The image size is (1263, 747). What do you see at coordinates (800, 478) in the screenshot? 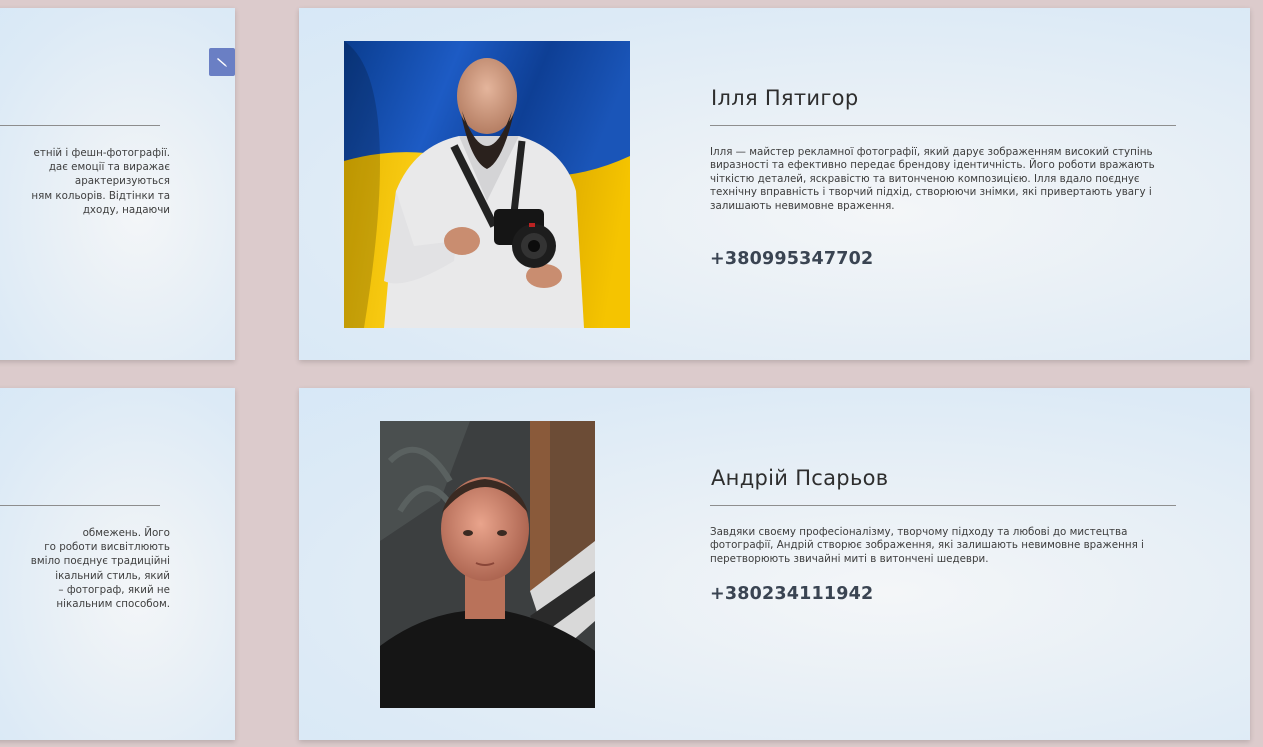
I see `photographer-name: Андрій Псарьов` at bounding box center [800, 478].